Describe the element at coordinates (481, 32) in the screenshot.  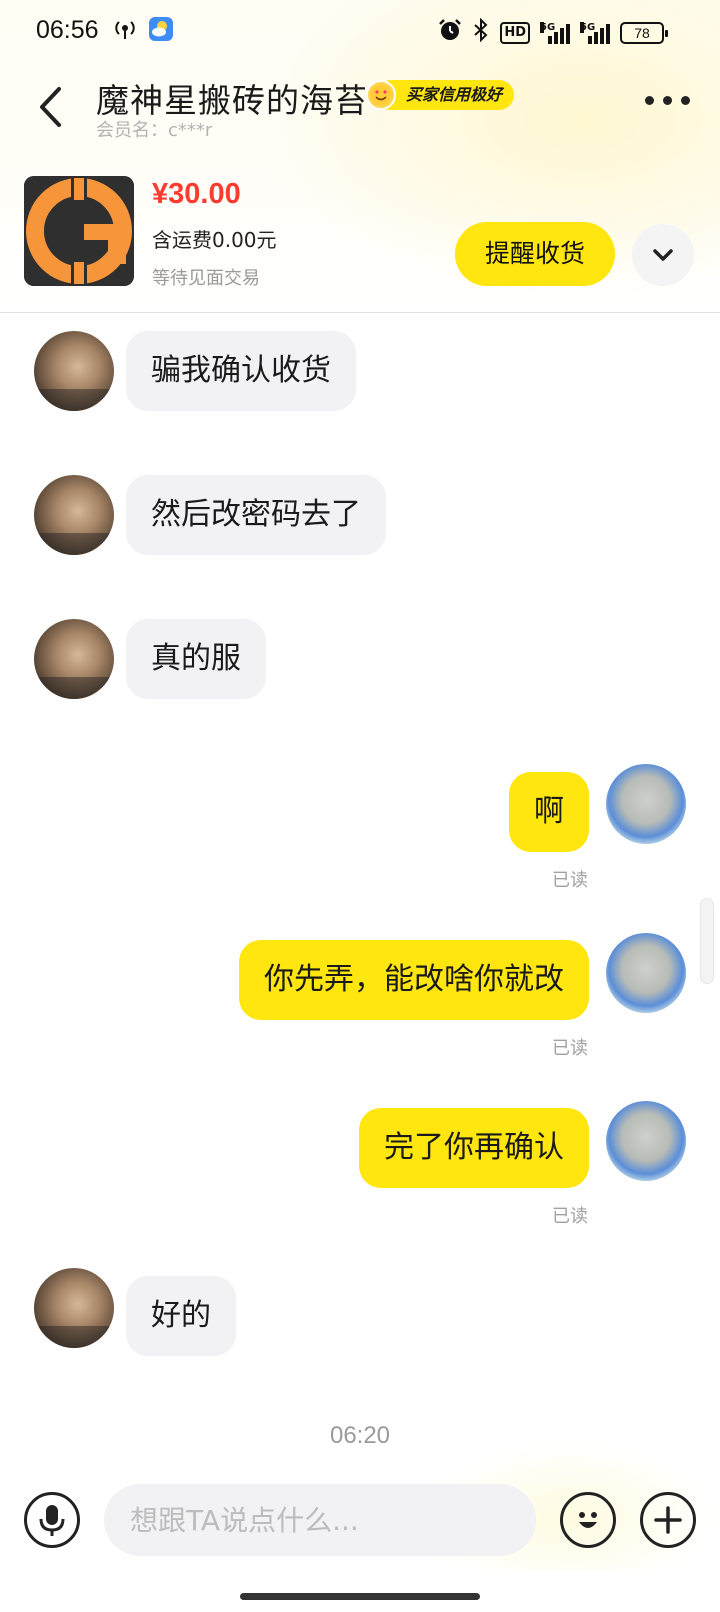
I see `bluetooth-icon` at that location.